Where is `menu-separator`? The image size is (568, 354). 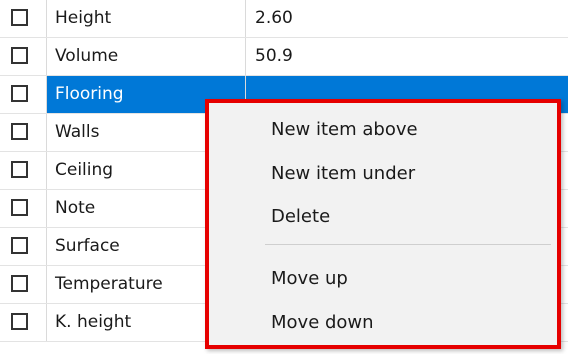 menu-separator is located at coordinates (408, 244).